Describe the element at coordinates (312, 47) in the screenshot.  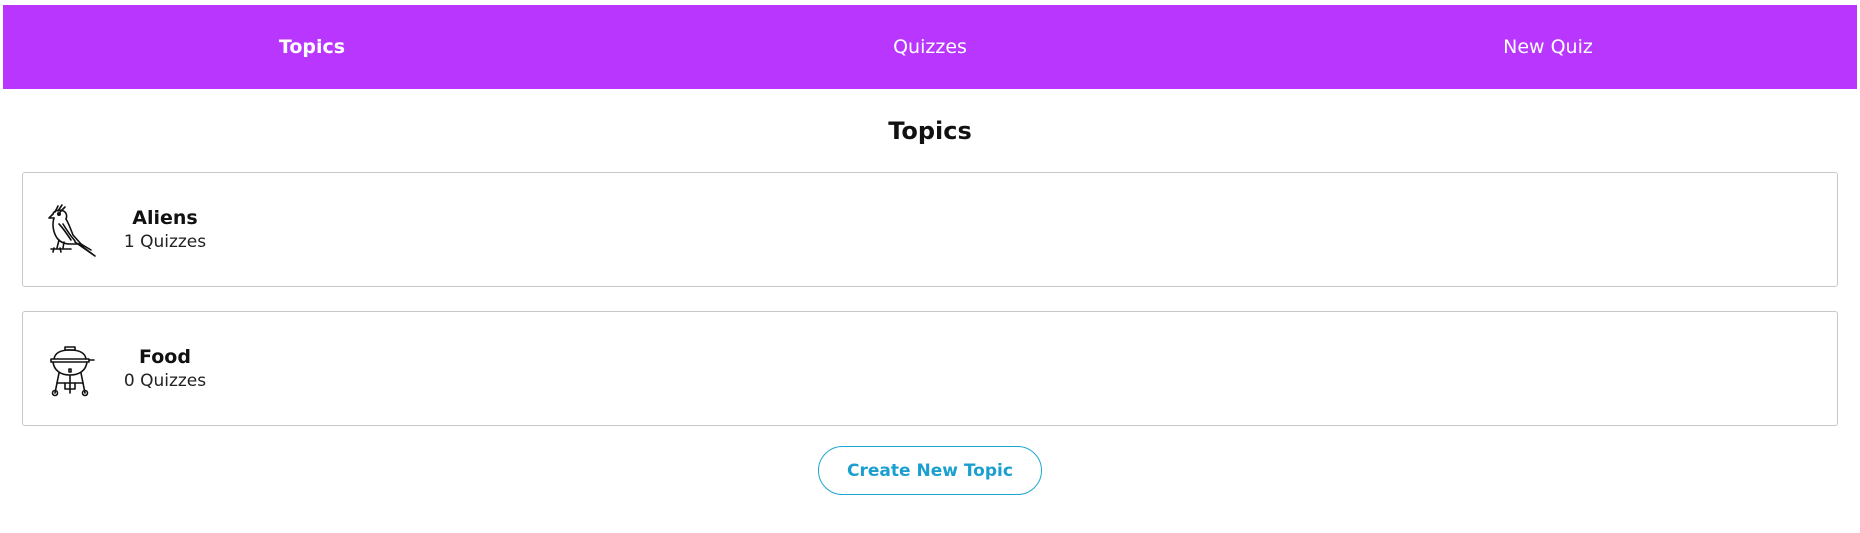
I see `nav-link-topics: Topics` at that location.